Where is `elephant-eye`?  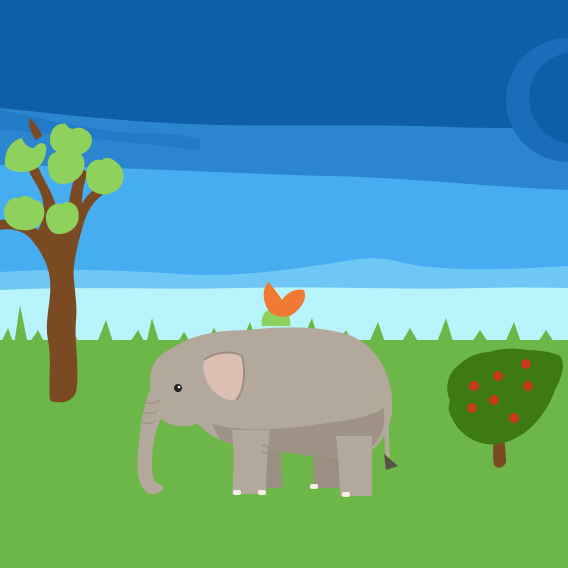
elephant-eye is located at coordinates (178, 388).